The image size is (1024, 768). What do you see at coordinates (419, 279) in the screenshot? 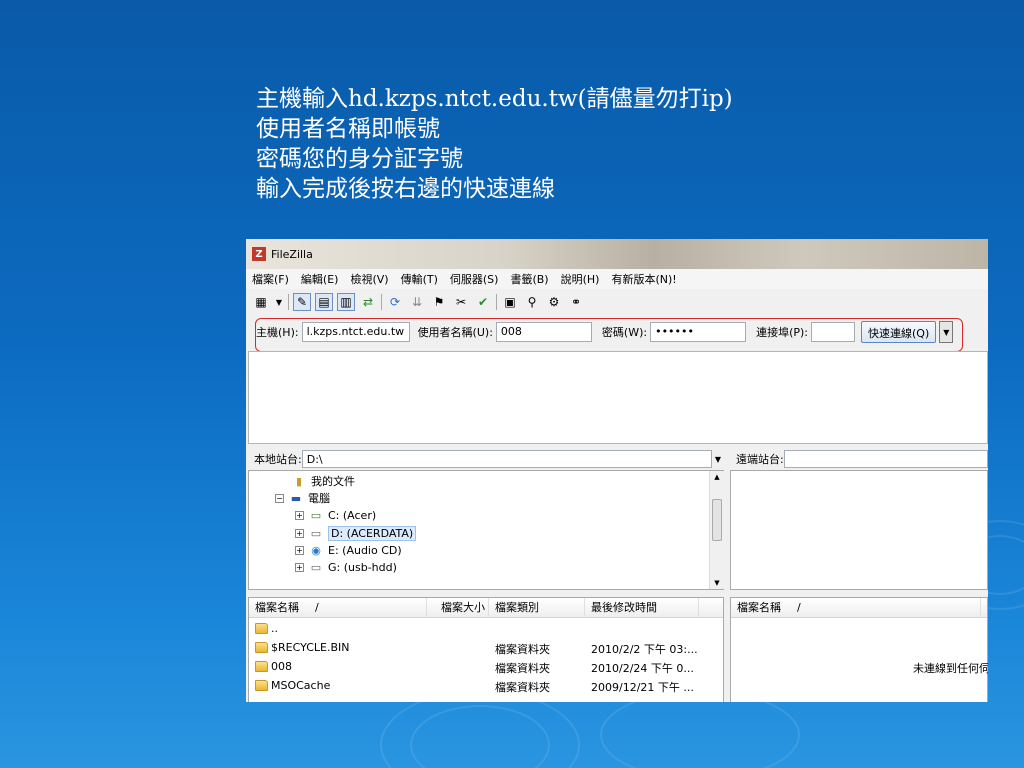
I see `menu-transfer: 傳輸(T)` at bounding box center [419, 279].